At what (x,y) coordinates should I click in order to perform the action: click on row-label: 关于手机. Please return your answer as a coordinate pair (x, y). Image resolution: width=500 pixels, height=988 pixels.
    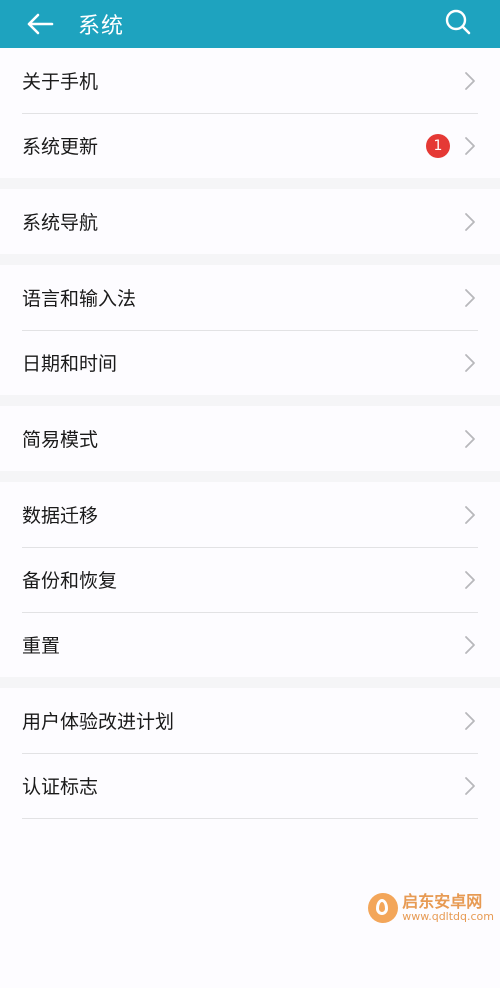
    Looking at the image, I should click on (60, 82).